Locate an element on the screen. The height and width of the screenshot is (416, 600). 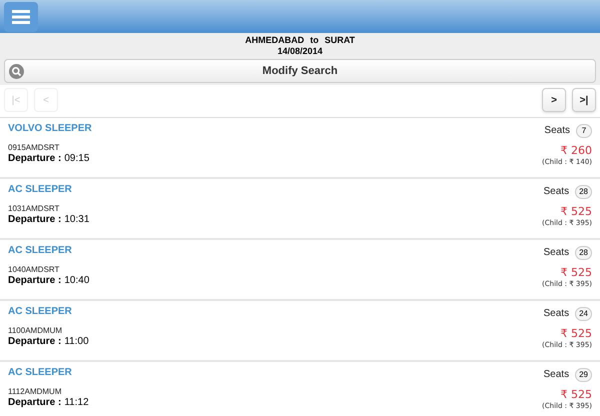
menu-button is located at coordinates (21, 17).